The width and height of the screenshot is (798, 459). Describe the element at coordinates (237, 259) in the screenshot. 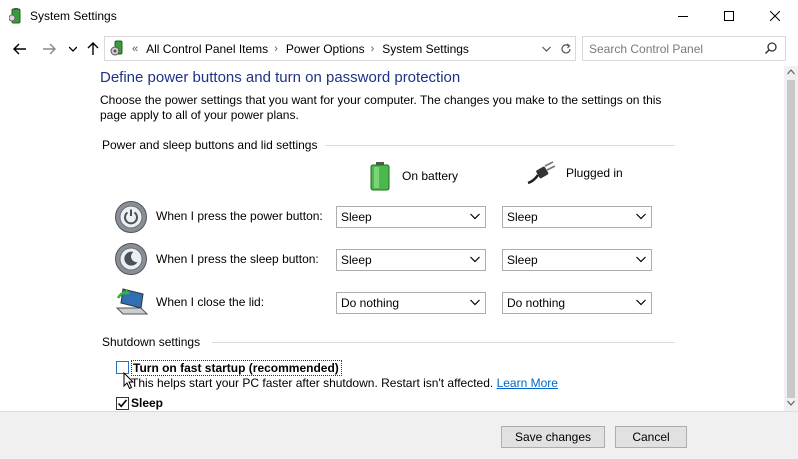

I see `sleep-button-row-label: When I press the sleep button:` at that location.